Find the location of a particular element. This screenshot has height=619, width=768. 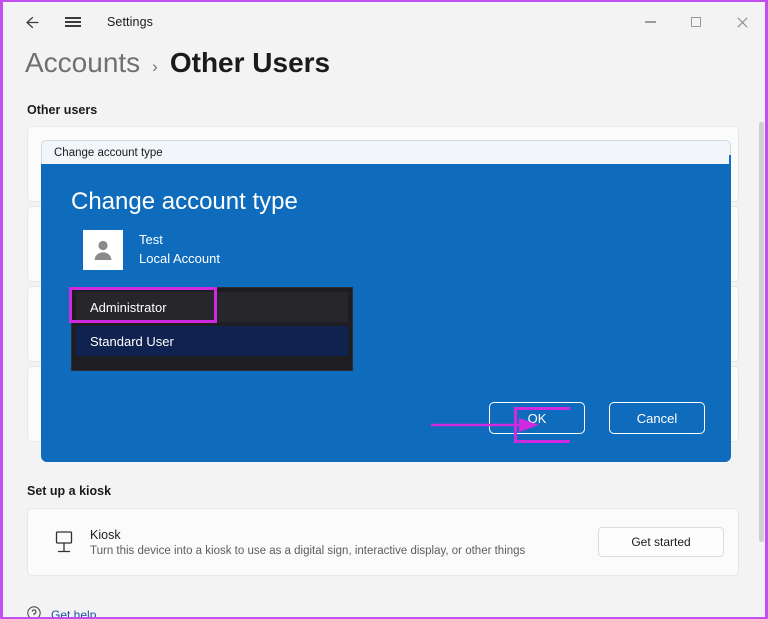

close-glyph is located at coordinates (742, 22).